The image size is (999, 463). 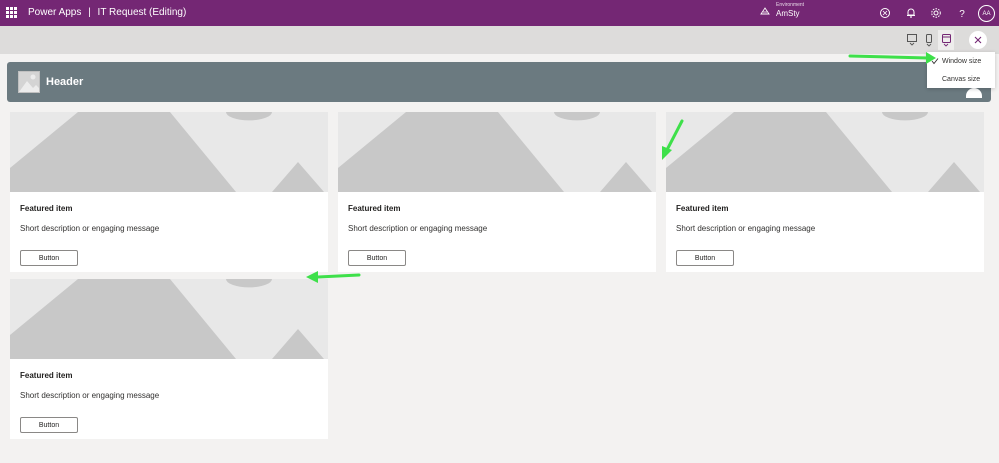 What do you see at coordinates (911, 13) in the screenshot?
I see `bell-icon` at bounding box center [911, 13].